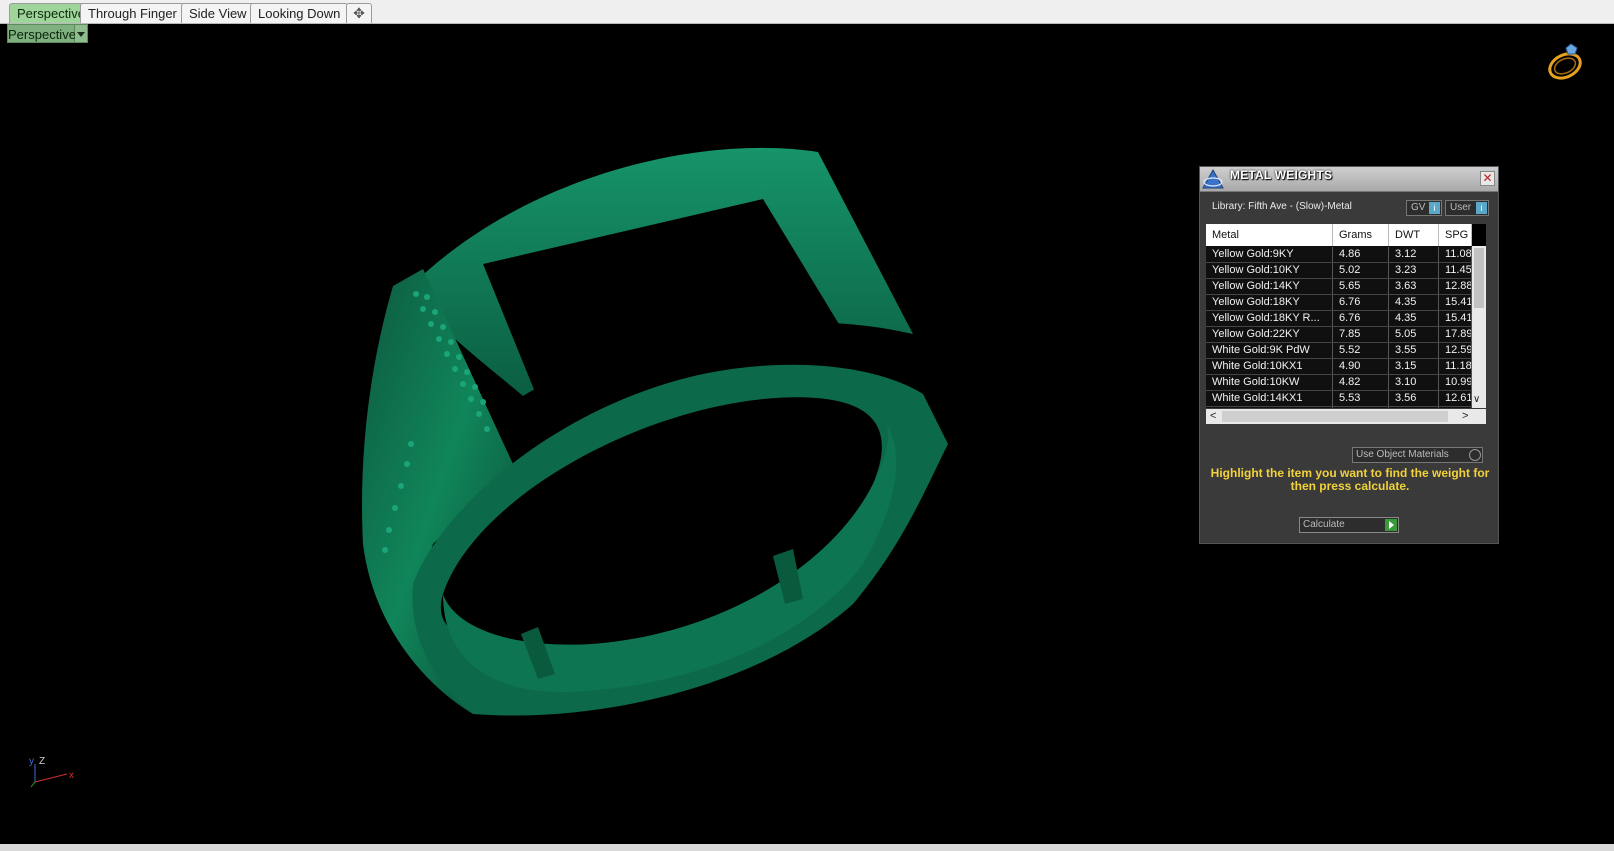 The width and height of the screenshot is (1614, 851). I want to click on calculate-label: Calculate, so click(1324, 524).